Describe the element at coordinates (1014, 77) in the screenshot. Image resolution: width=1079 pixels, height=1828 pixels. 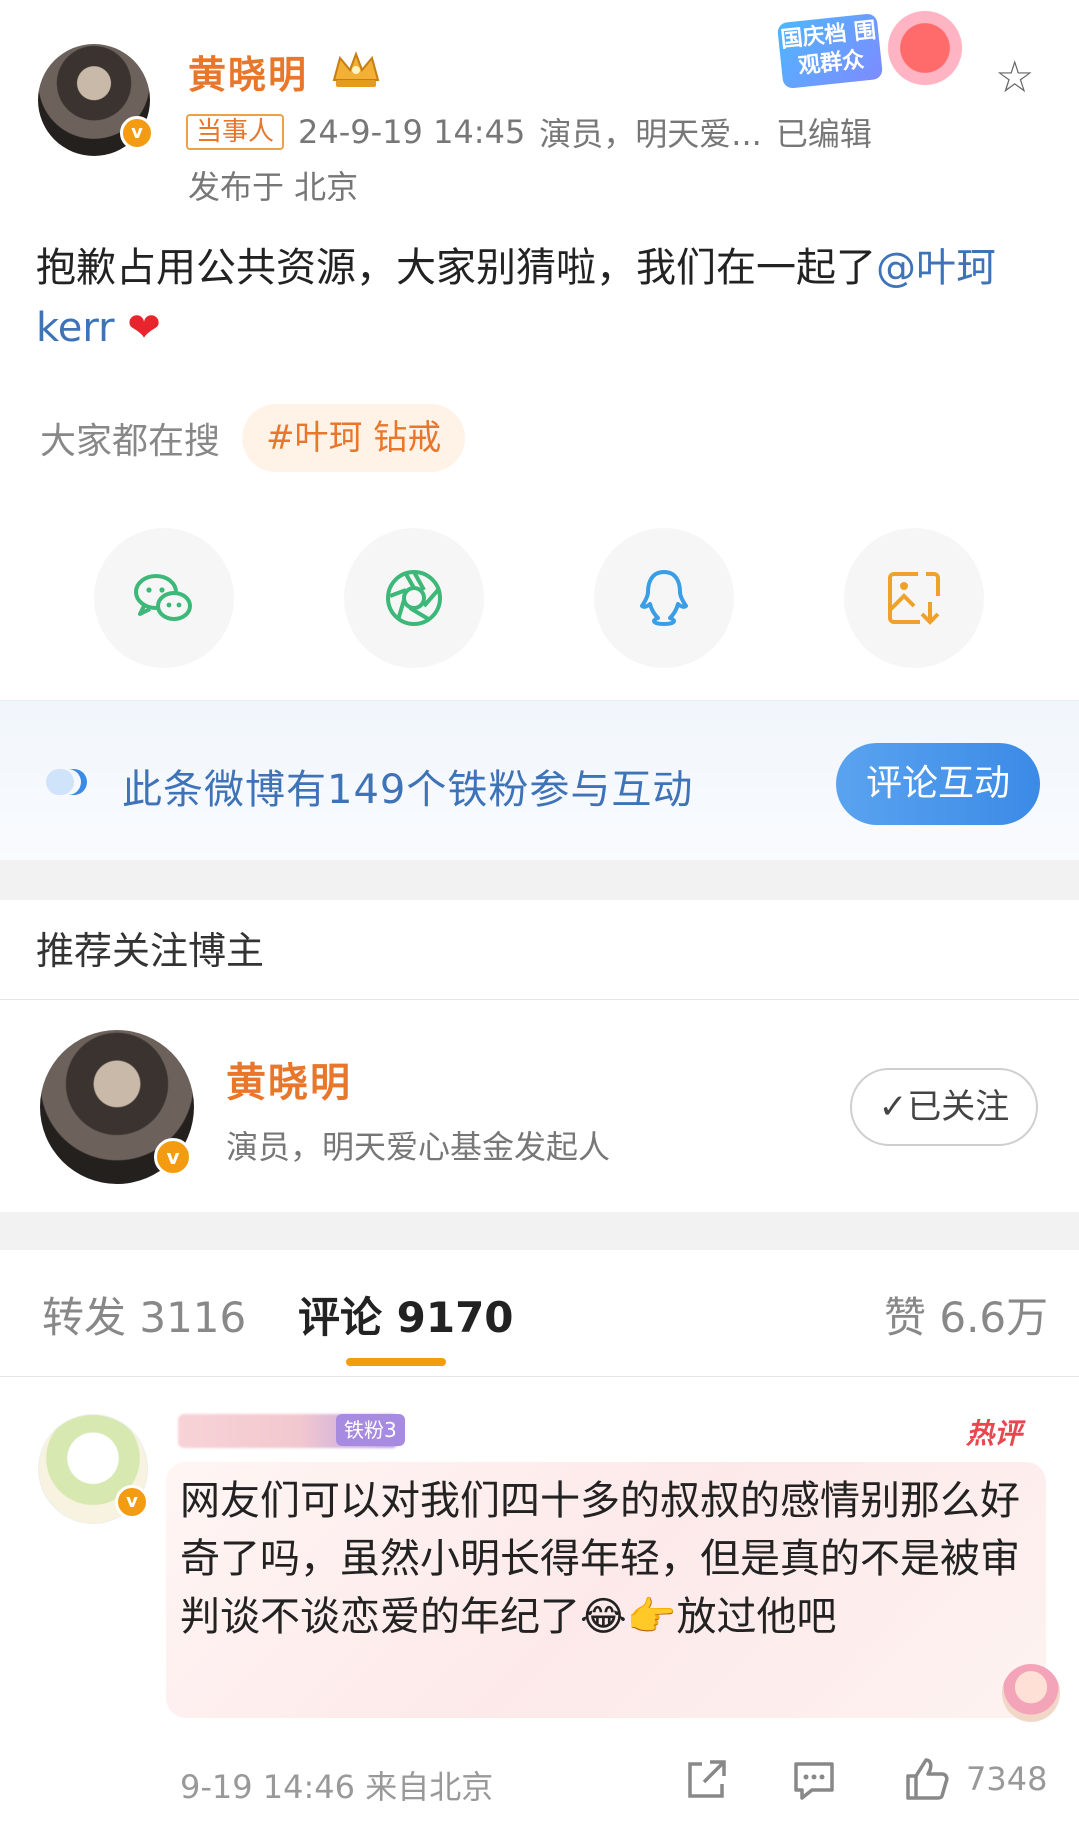
I see `favorite-star-icon: ☆` at that location.